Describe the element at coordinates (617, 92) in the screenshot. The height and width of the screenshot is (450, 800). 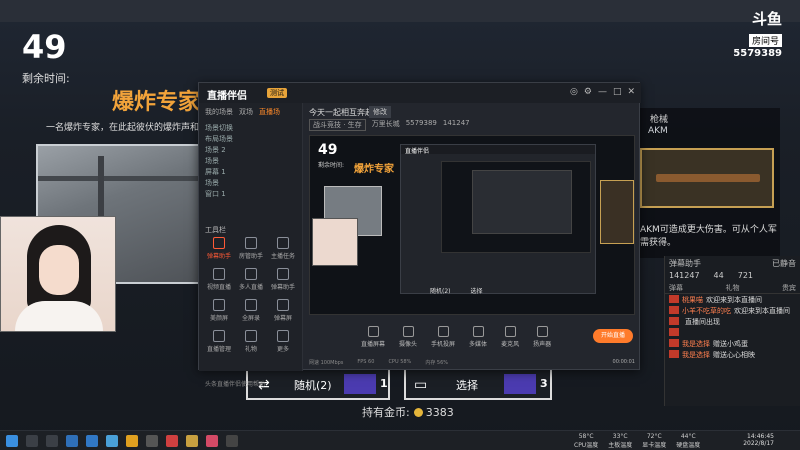
I see `maximize-icon: □` at that location.